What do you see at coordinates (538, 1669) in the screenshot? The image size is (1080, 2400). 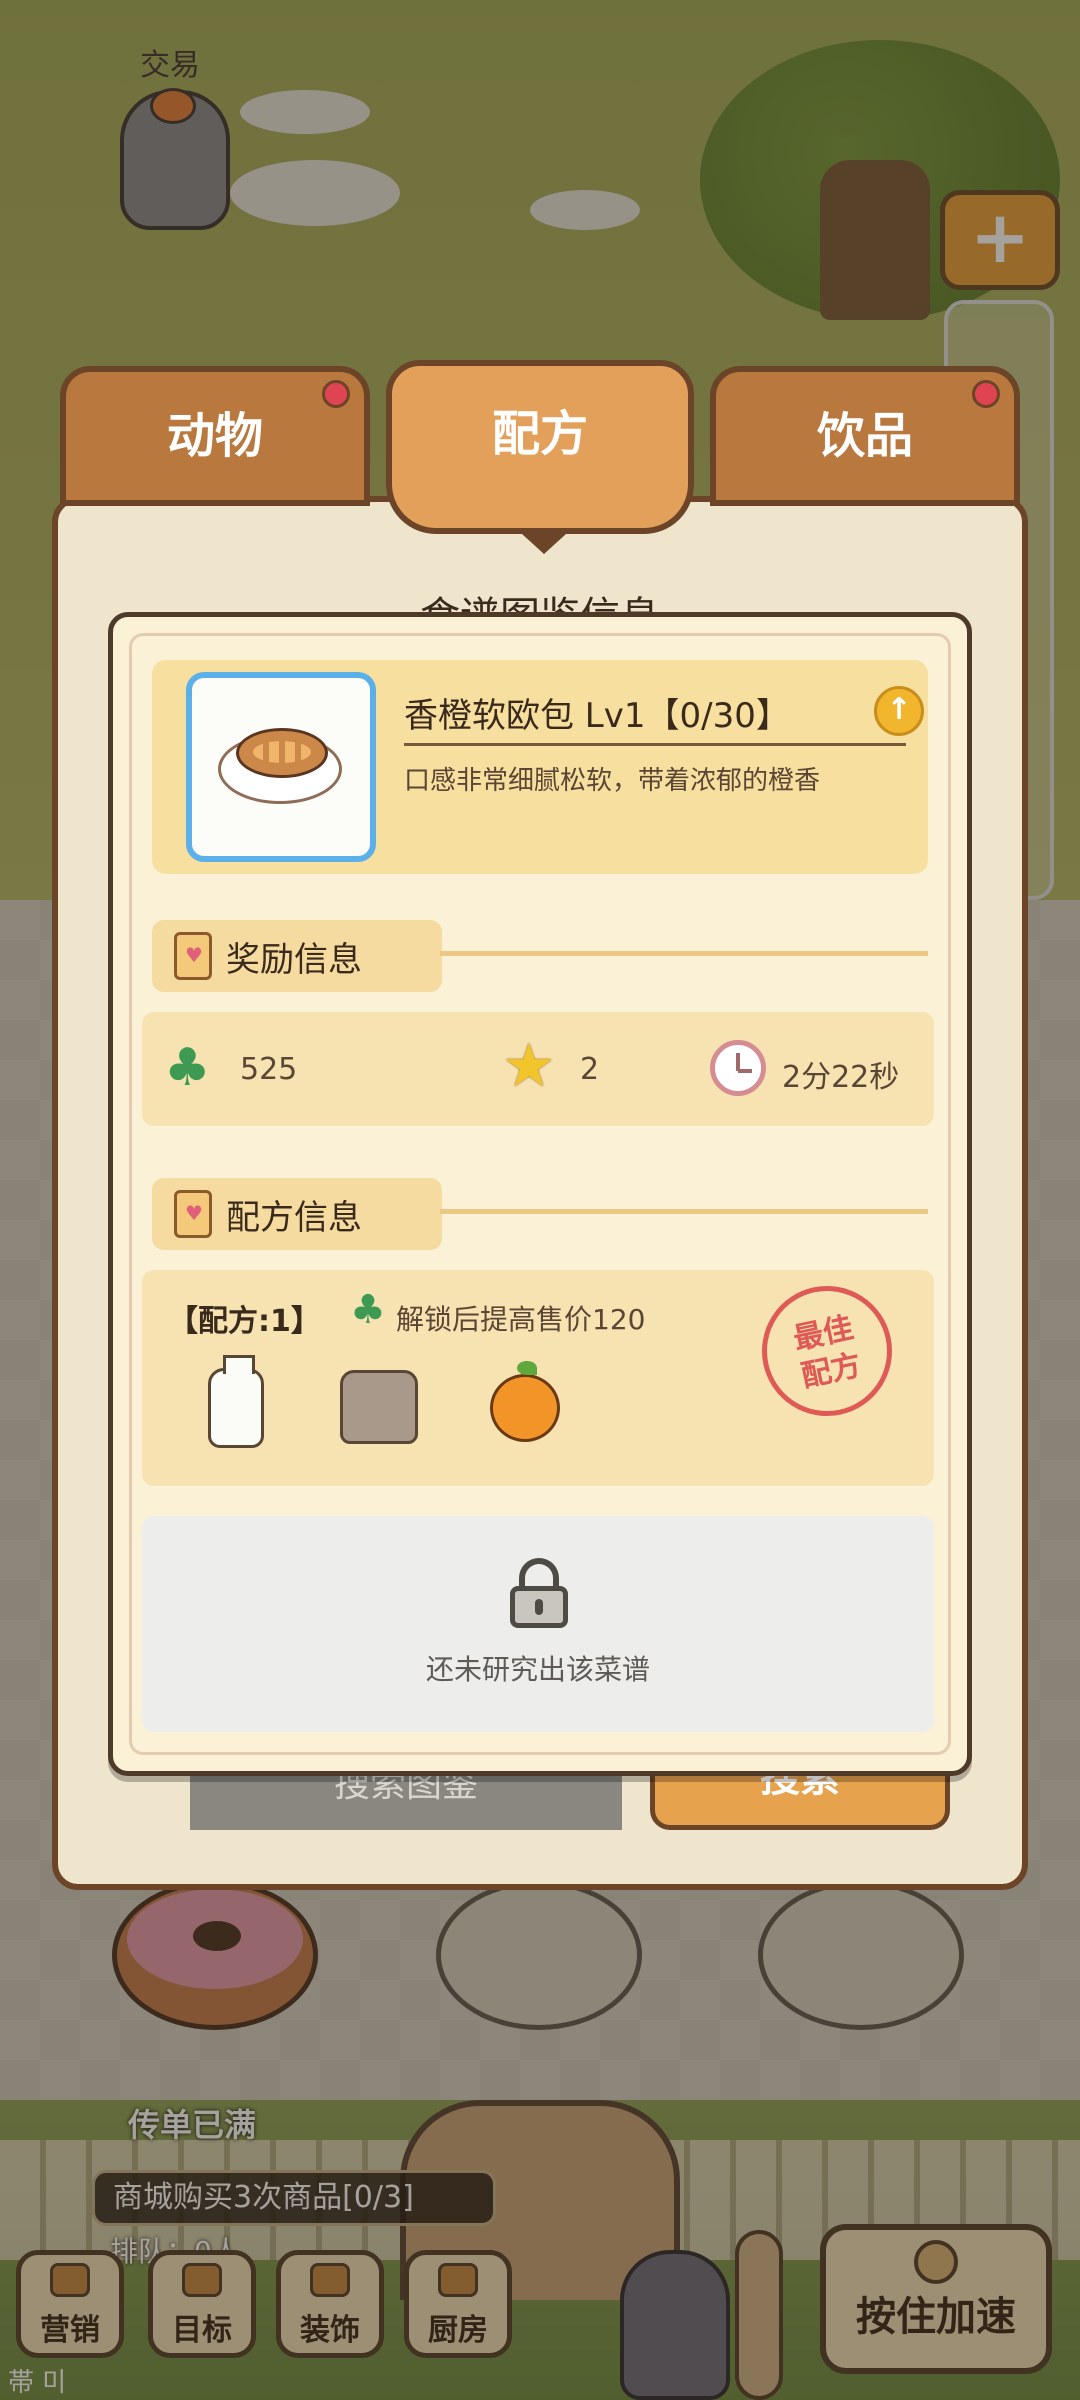 I see `locked-message: 还未研究出该菜谱` at bounding box center [538, 1669].